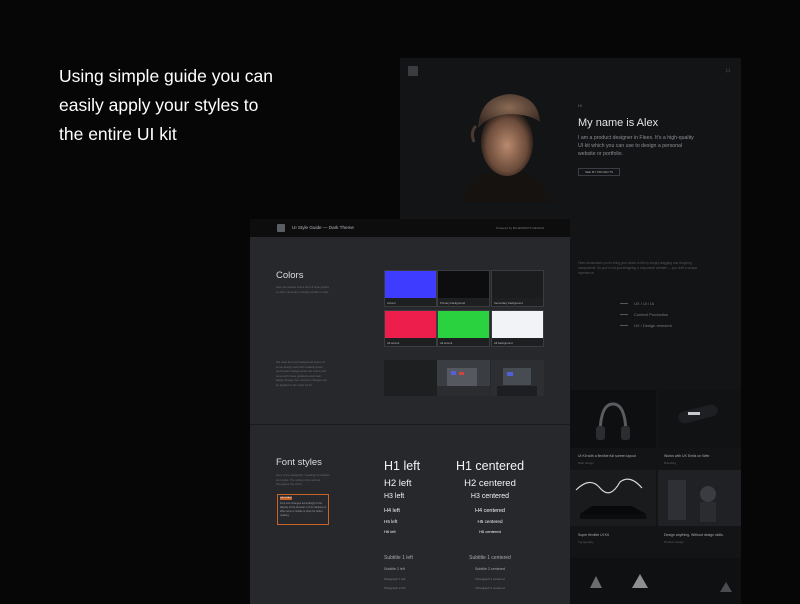 The image size is (800, 604). Describe the element at coordinates (402, 466) in the screenshot. I see `h1-left-sample: H1 left` at that location.